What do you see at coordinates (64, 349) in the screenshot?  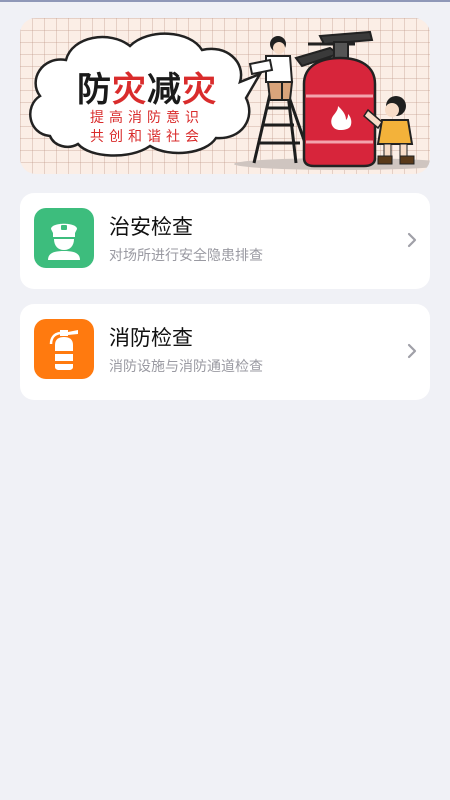 I see `fire-extinguisher-icon` at bounding box center [64, 349].